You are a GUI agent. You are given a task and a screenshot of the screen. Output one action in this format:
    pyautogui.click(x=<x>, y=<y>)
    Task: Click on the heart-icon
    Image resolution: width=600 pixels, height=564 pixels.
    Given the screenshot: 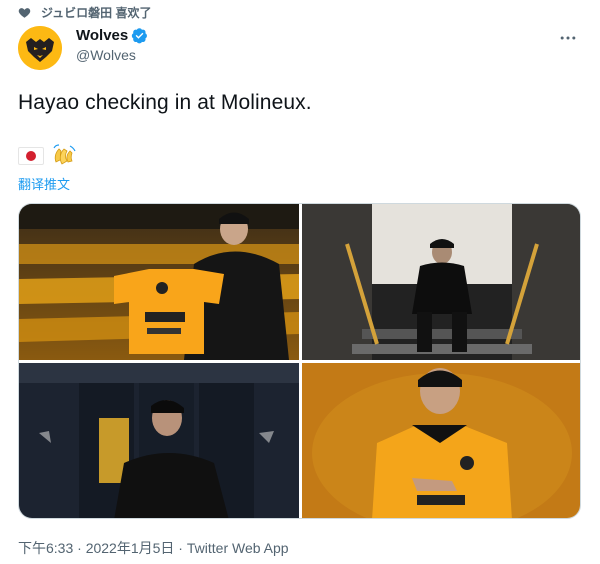 What is the action you would take?
    pyautogui.click(x=24, y=12)
    